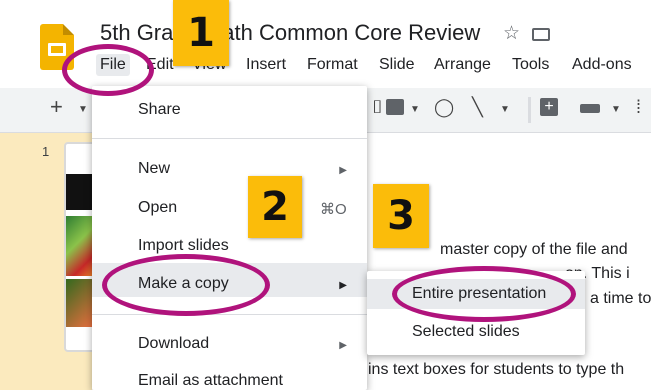 This screenshot has width=651, height=390. I want to click on slide-text-line: master copy of the file and, so click(534, 249).